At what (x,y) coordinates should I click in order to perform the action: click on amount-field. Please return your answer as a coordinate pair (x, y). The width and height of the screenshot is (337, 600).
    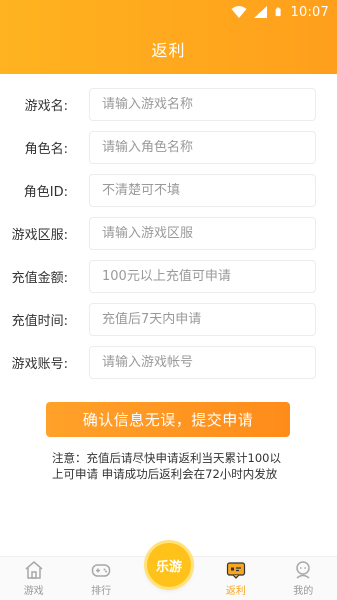
    Looking at the image, I should click on (202, 276).